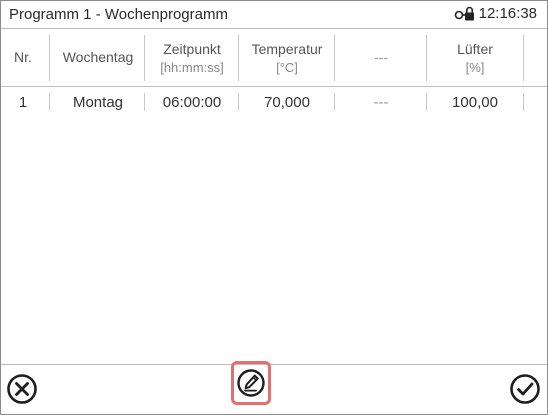 The height and width of the screenshot is (415, 548). Describe the element at coordinates (23, 102) in the screenshot. I see `cell-nr: 1` at that location.